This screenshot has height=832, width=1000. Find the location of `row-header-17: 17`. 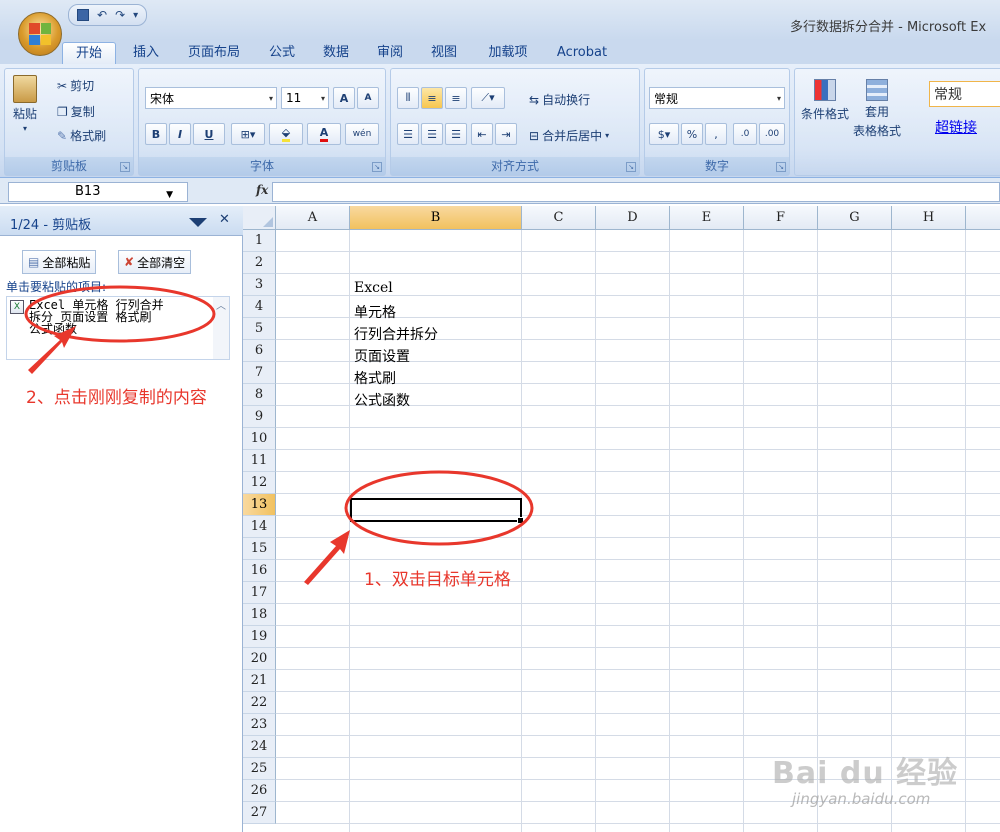

row-header-17: 17 is located at coordinates (259, 593).